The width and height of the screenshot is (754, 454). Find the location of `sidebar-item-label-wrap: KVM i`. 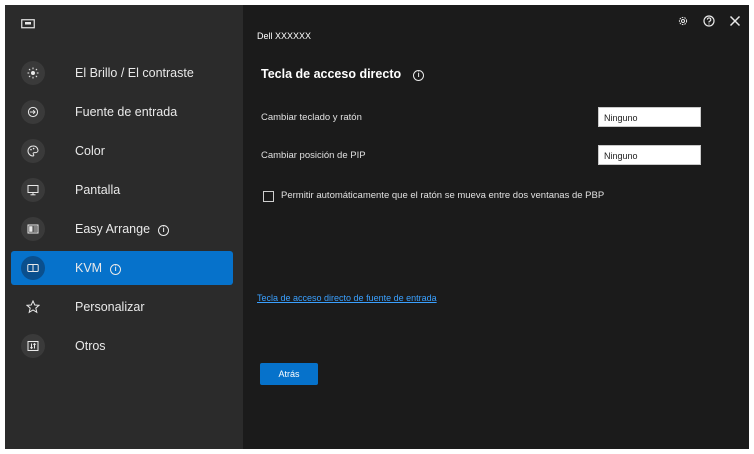

sidebar-item-label-wrap: KVM i is located at coordinates (98, 268).